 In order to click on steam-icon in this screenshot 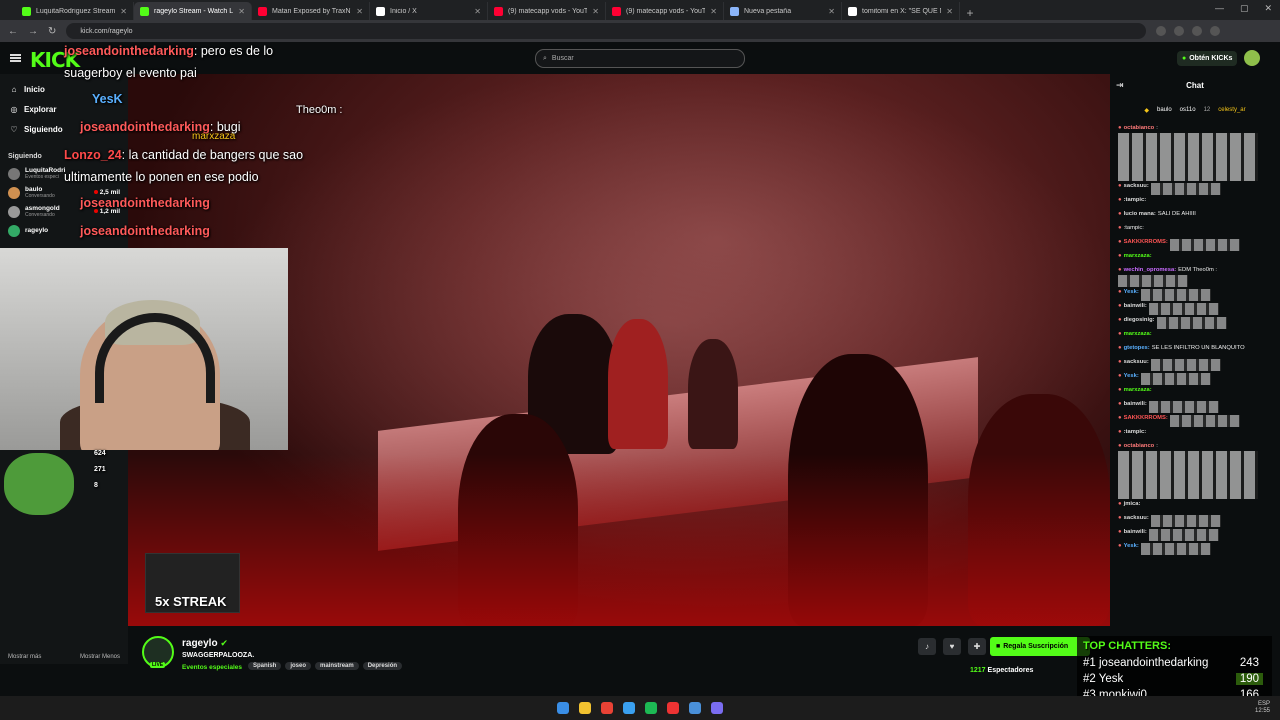, I will do `click(629, 708)`.